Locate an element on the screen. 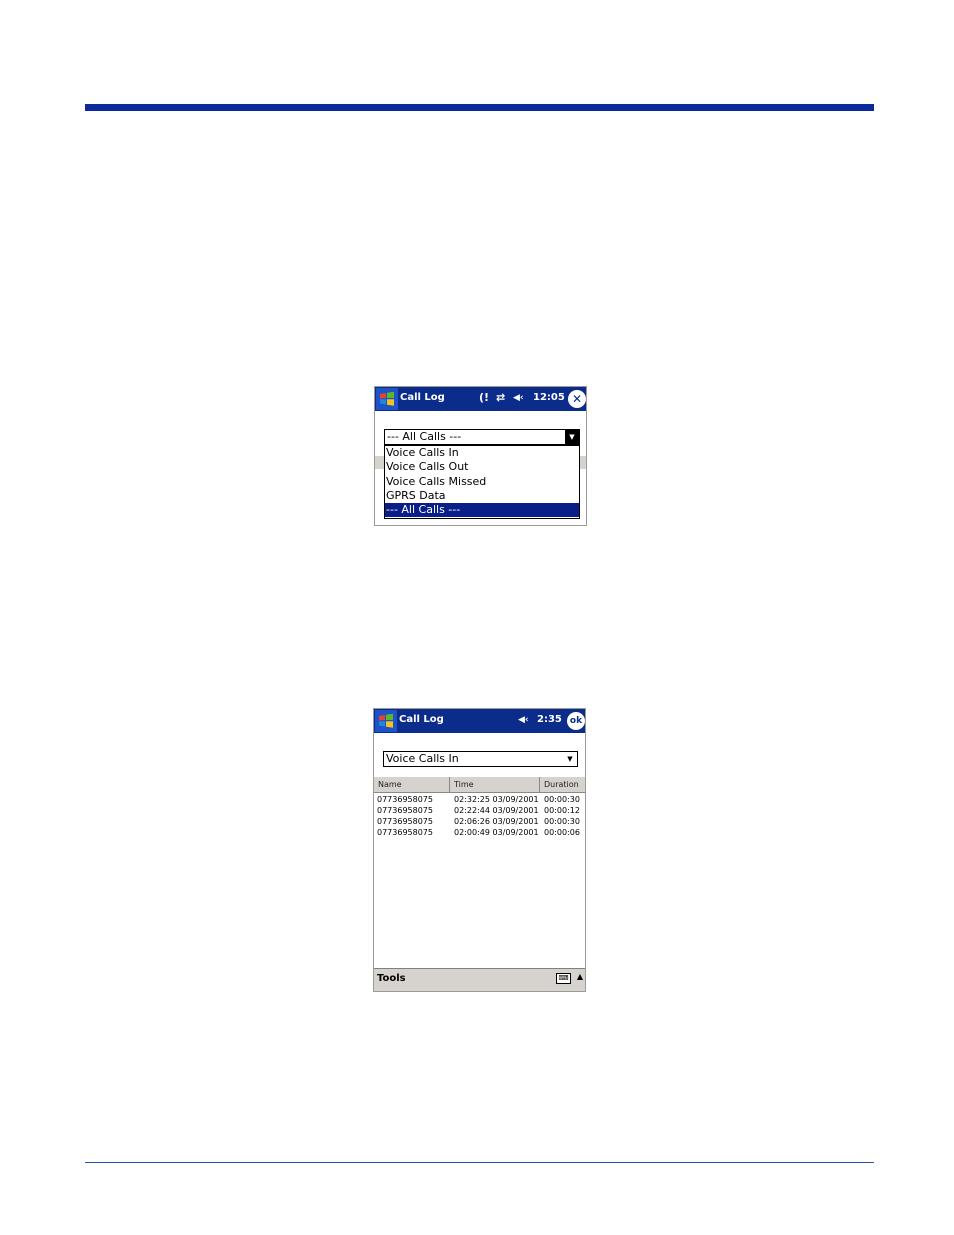 The width and height of the screenshot is (954, 1235). keyboard-icon: ⌨ is located at coordinates (563, 978).